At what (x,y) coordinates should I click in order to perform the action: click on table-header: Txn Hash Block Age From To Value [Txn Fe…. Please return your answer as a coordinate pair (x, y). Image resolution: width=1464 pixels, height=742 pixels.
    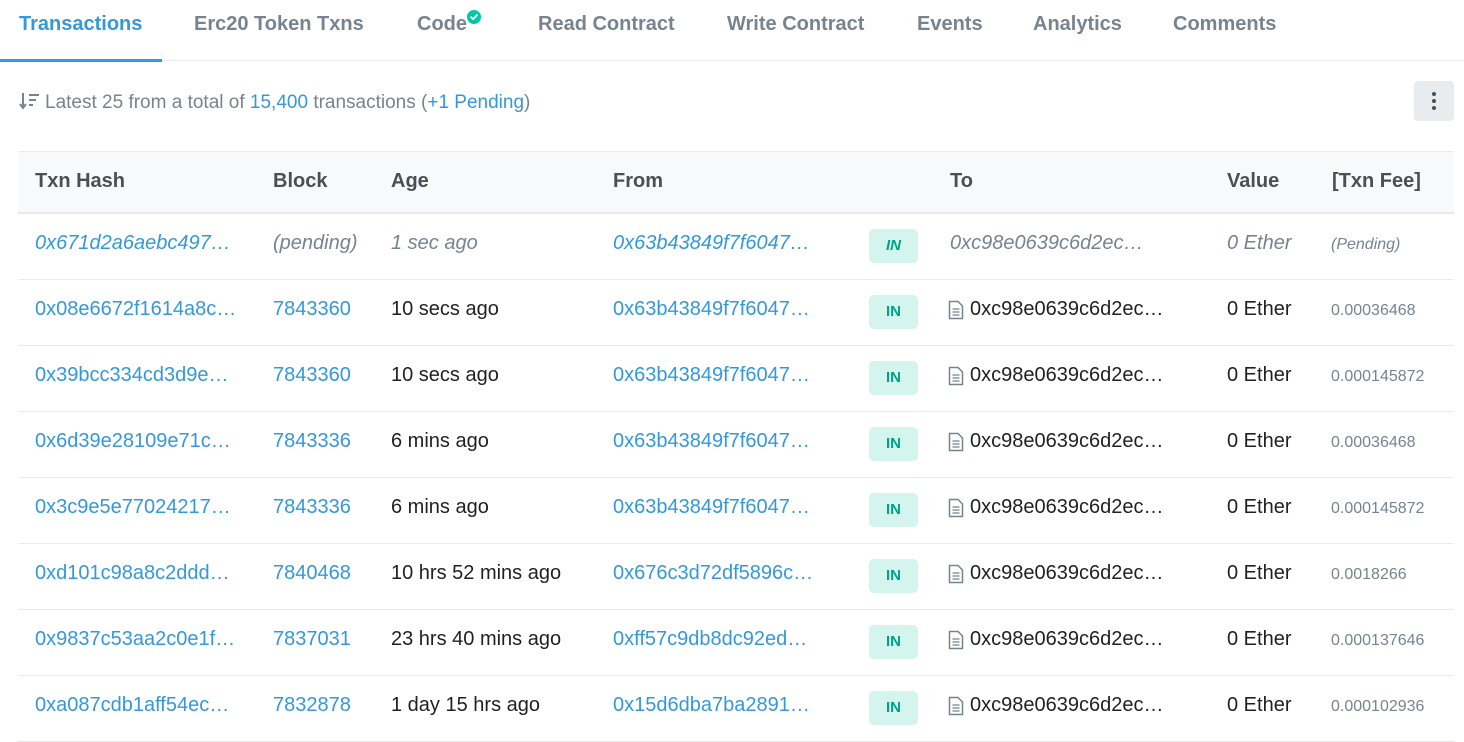
    Looking at the image, I should click on (736, 182).